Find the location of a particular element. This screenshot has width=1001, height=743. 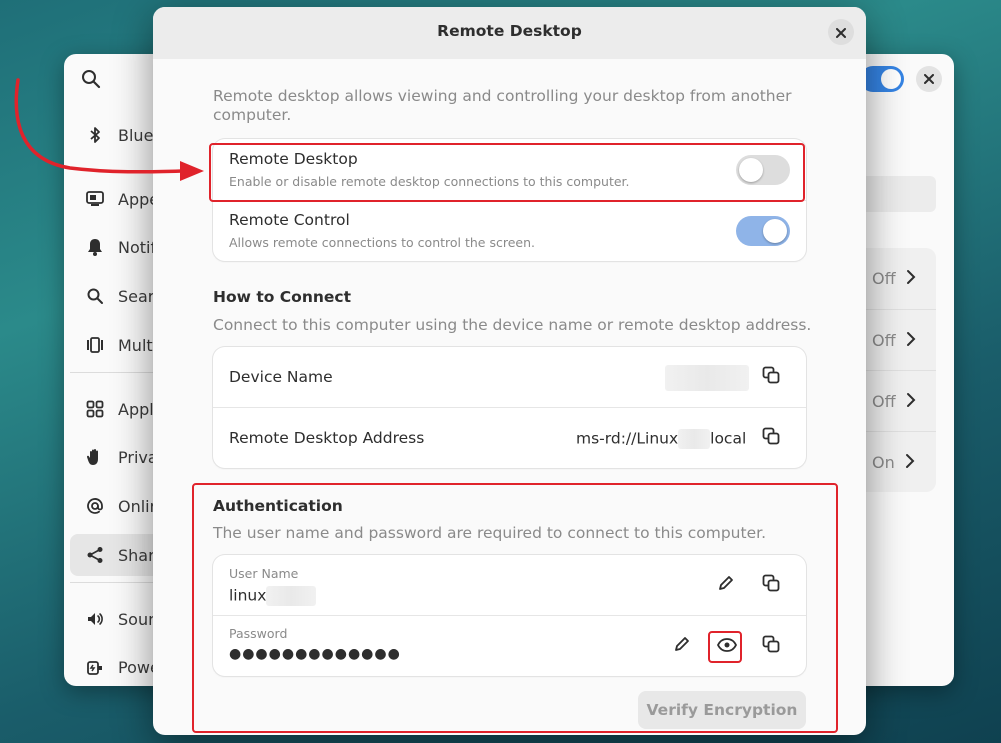

edit-password-button is located at coordinates (682, 646).